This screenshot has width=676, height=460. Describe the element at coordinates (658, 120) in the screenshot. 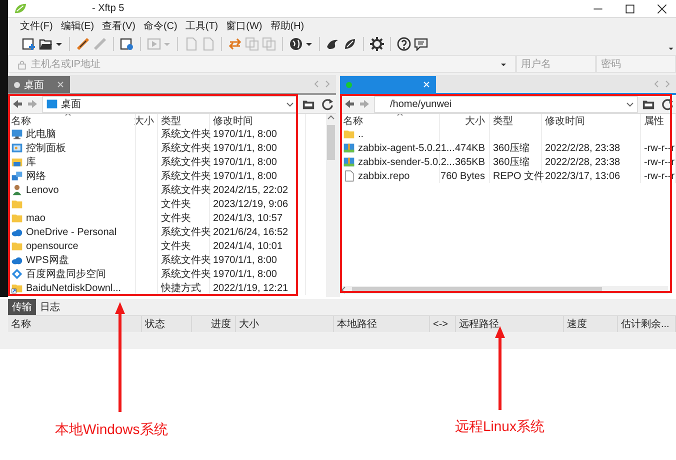

I see `column-header: 属性` at that location.